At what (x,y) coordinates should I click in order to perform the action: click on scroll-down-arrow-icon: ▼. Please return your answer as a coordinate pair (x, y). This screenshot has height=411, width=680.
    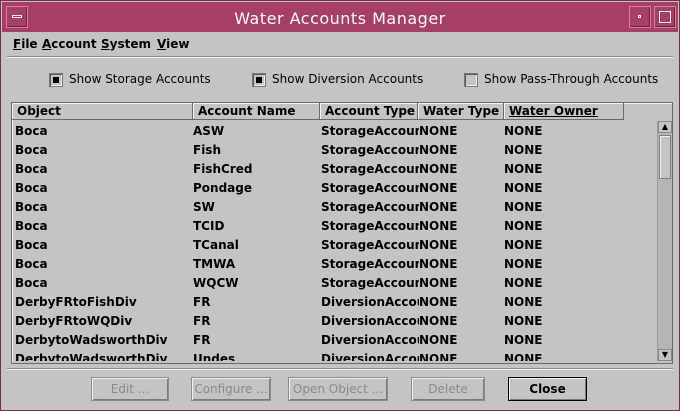
    Looking at the image, I should click on (665, 355).